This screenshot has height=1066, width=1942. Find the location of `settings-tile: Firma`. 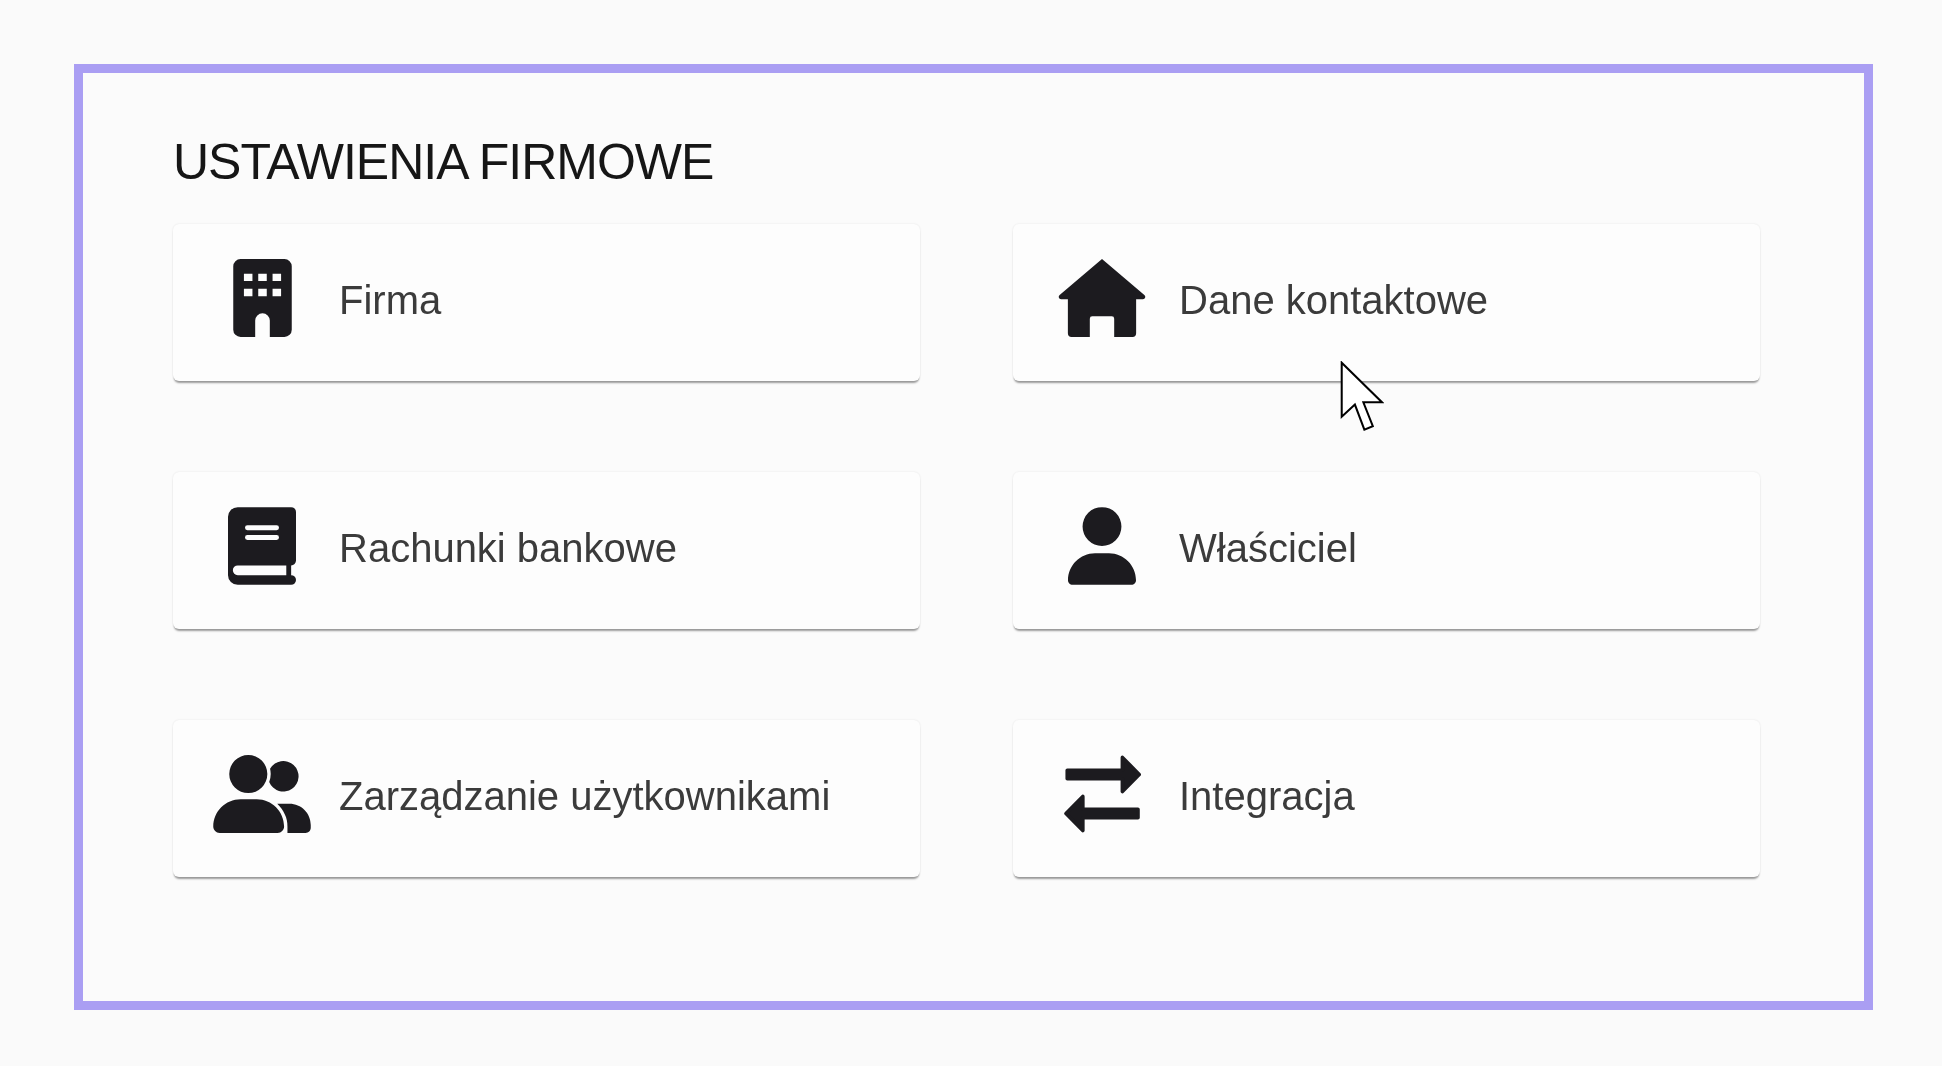

settings-tile: Firma is located at coordinates (546, 302).